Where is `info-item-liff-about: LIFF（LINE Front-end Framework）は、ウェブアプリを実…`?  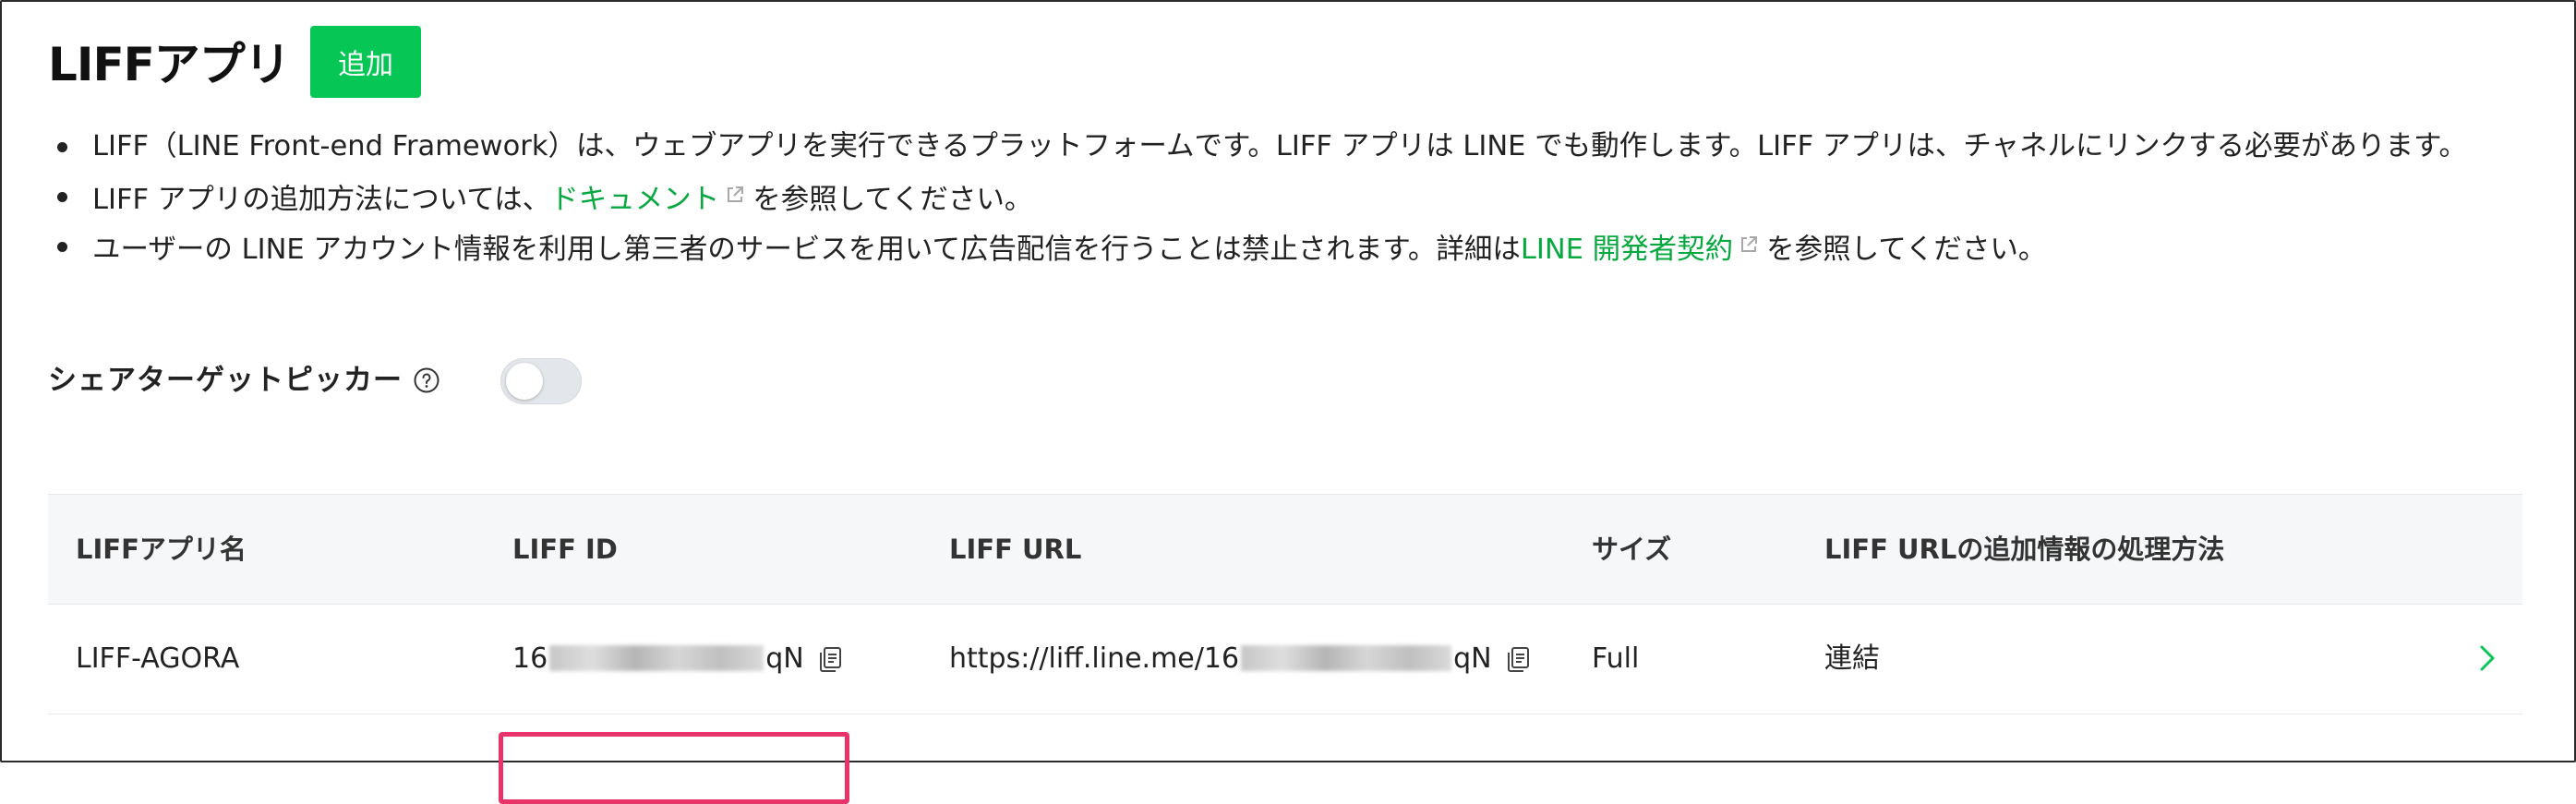 info-item-liff-about: LIFF（LINE Front-end Framework）は、ウェブアプリを実… is located at coordinates (1294, 147).